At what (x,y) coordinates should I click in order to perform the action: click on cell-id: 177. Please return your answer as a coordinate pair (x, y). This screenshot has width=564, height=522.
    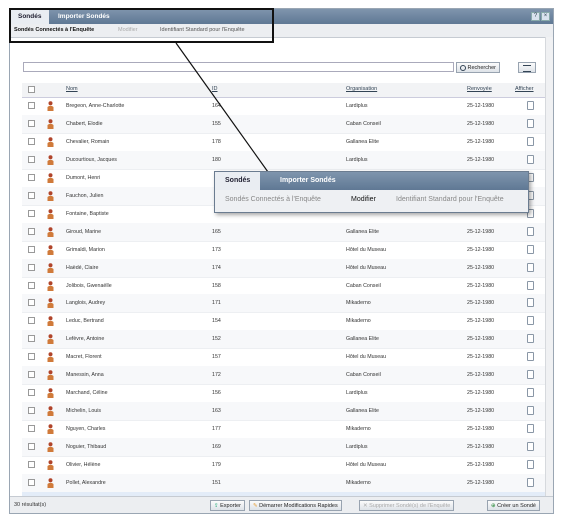
    Looking at the image, I should click on (216, 429).